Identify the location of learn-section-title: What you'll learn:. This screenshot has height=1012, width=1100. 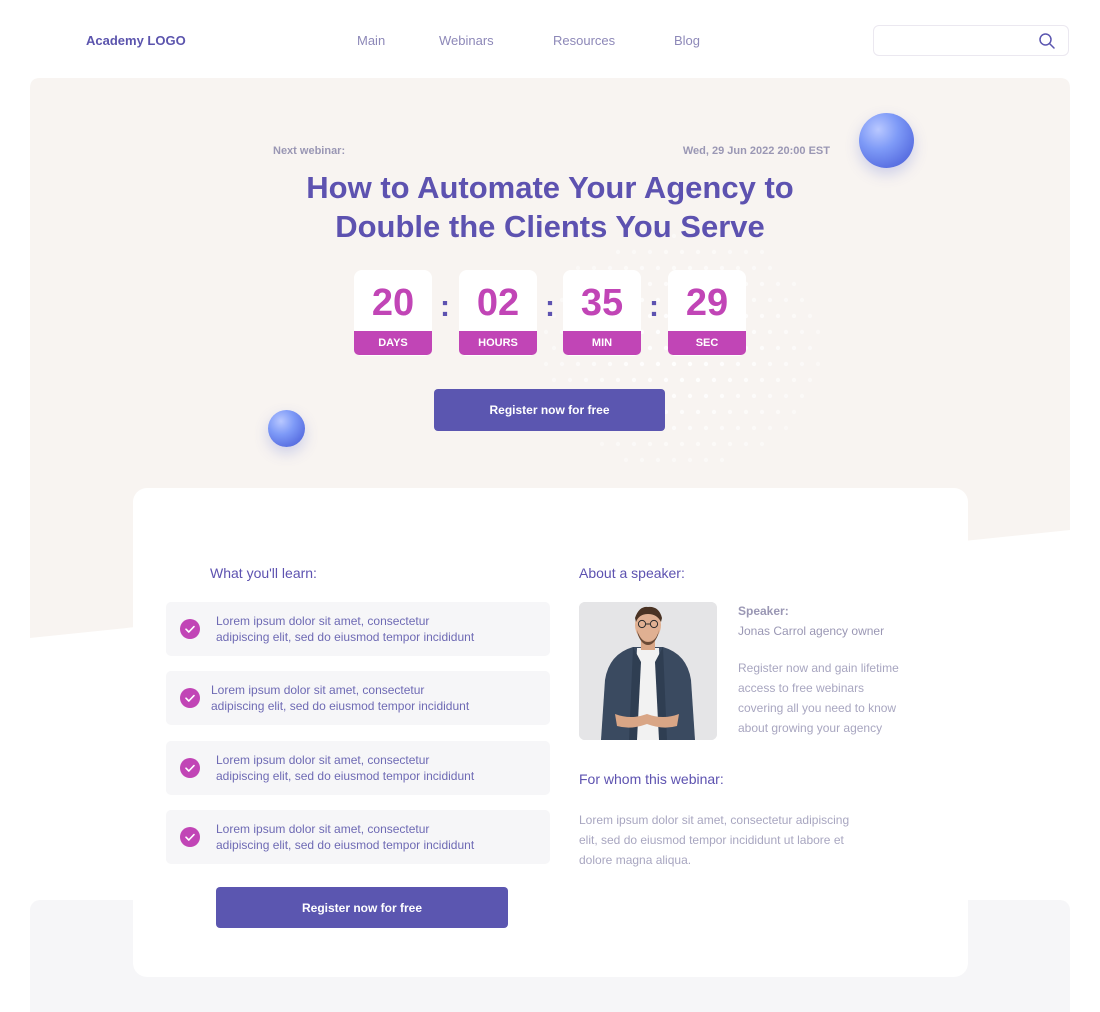
(263, 573).